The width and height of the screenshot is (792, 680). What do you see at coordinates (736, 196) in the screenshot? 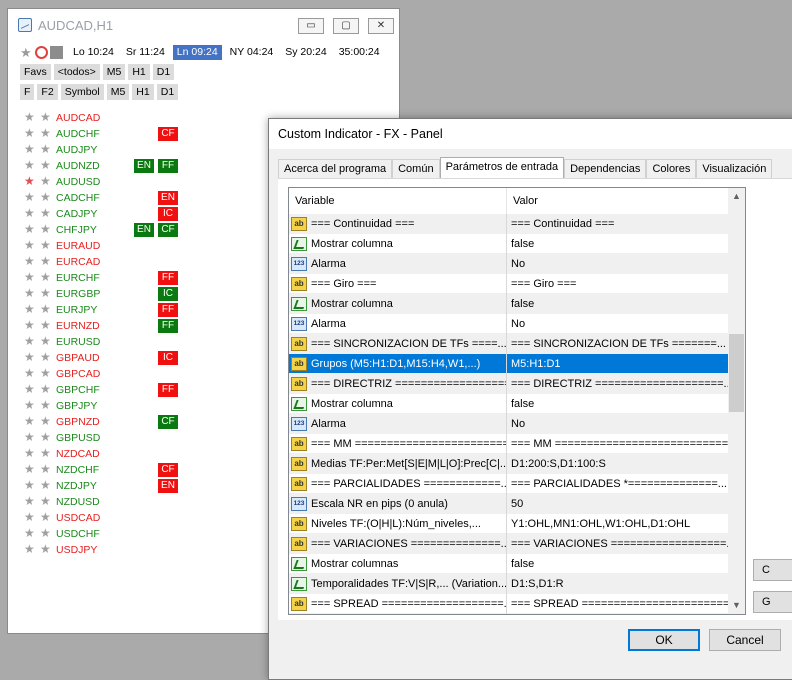
I see `scroll-up-icon: ▲` at bounding box center [736, 196].